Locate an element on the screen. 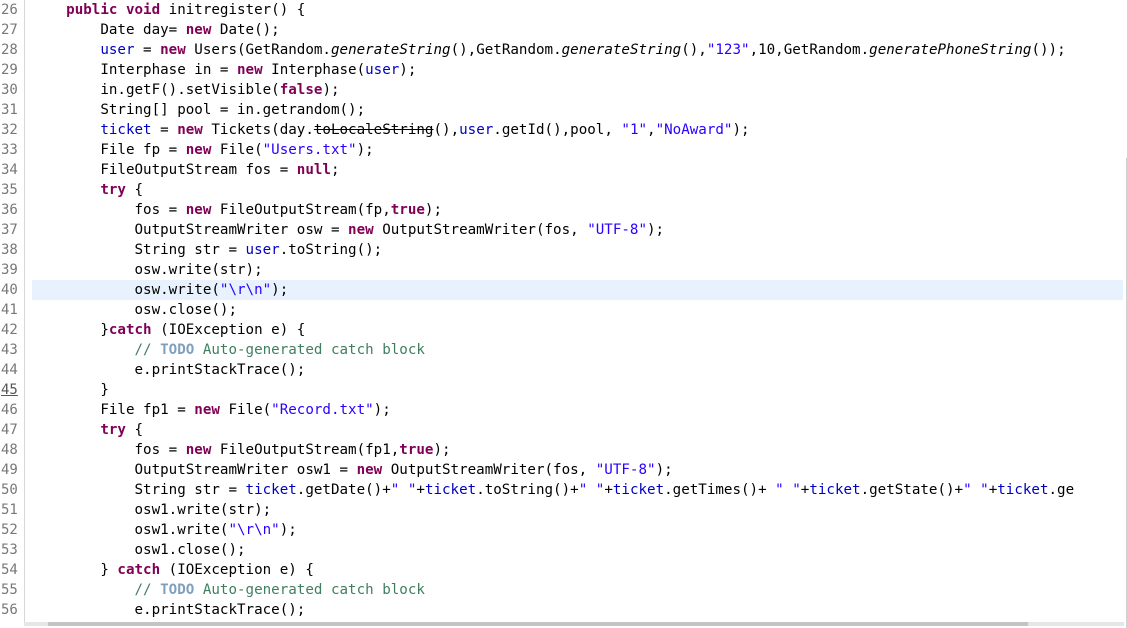 This screenshot has width=1127, height=628. code-line: 38 String str = user.toString(); is located at coordinates (563, 250).